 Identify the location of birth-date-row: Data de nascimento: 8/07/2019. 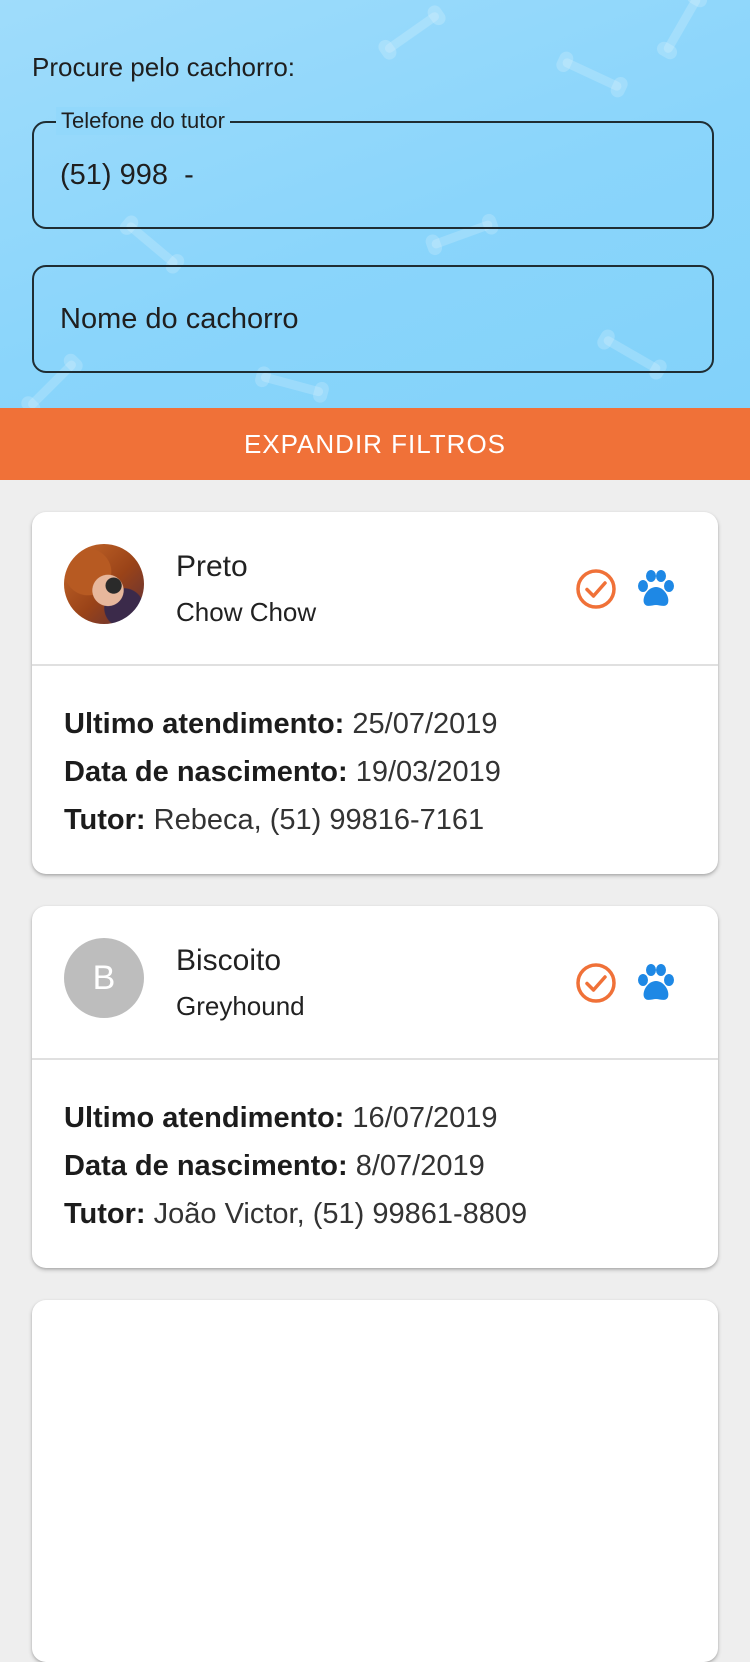
(295, 1166).